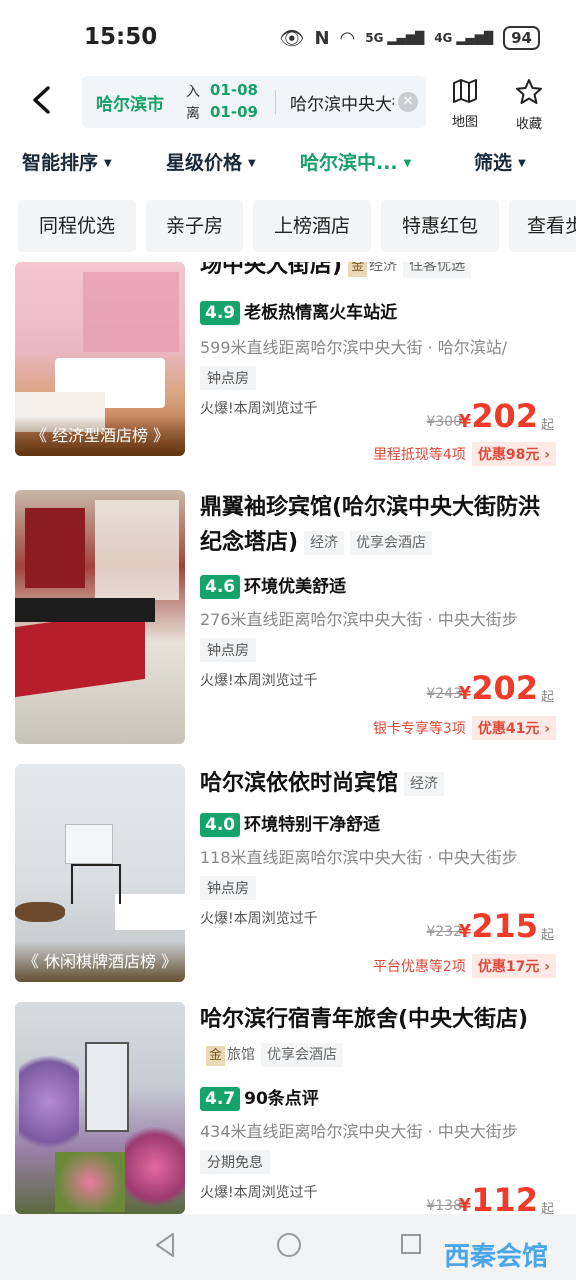 Image resolution: width=576 pixels, height=1280 pixels. I want to click on rating-score: 4.6, so click(220, 587).